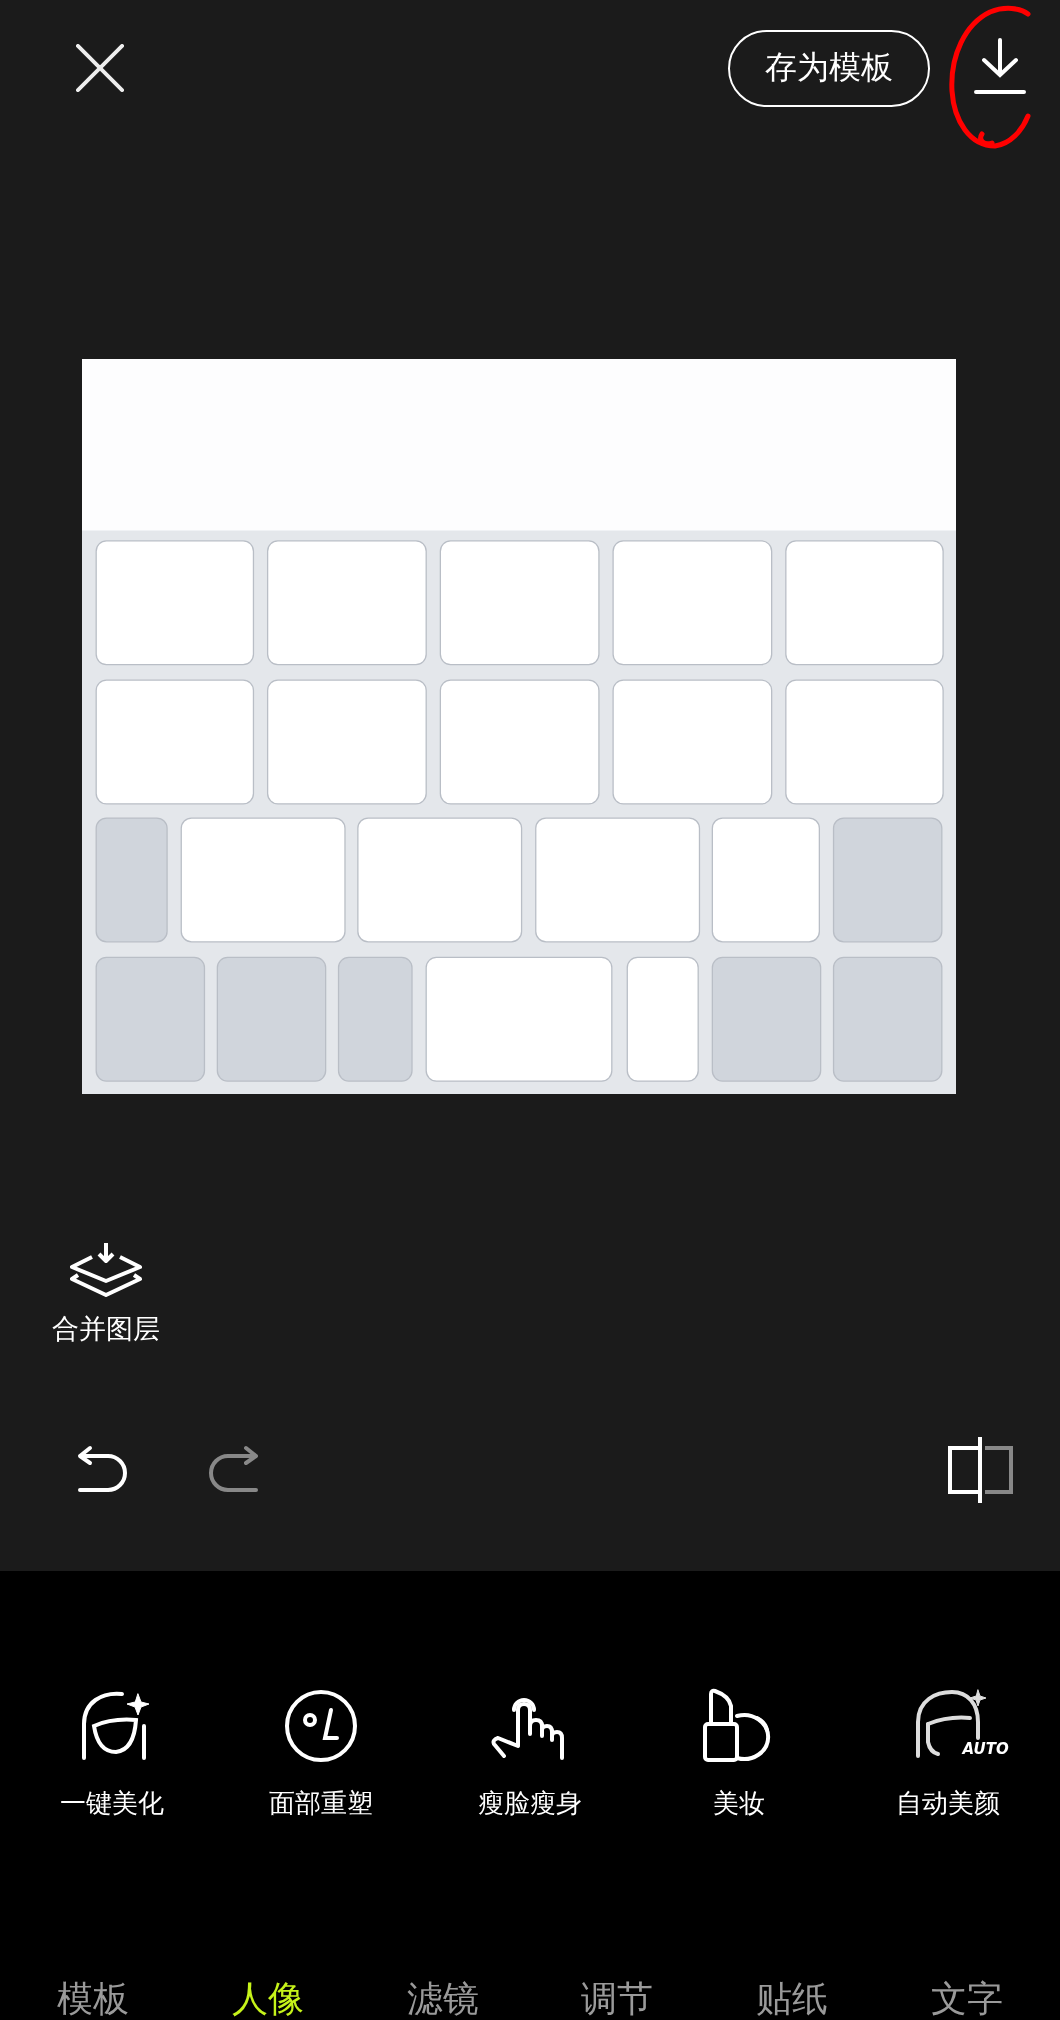  I want to click on category-tab: 贴纸, so click(791, 1999).